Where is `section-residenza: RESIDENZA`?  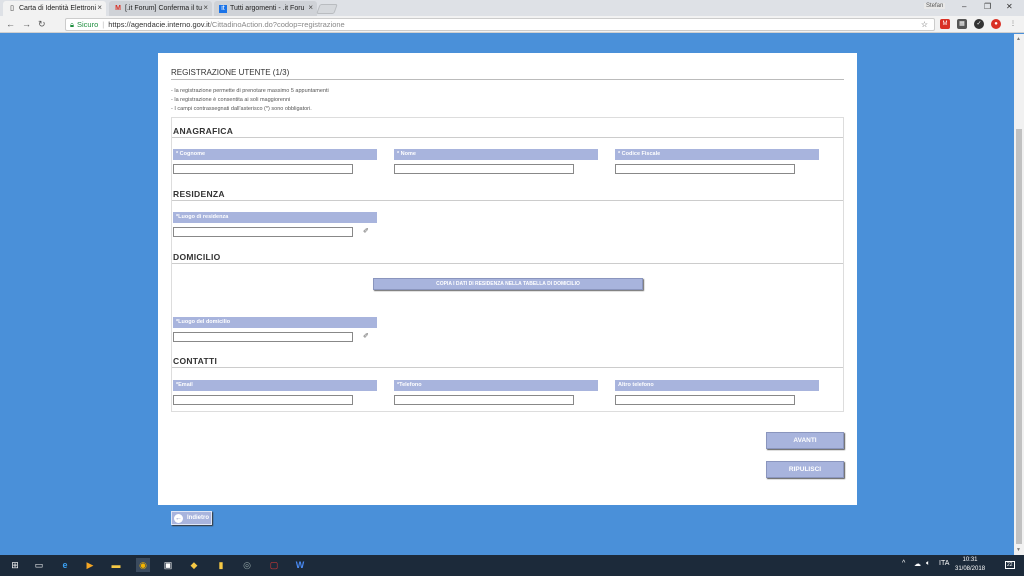
section-residenza: RESIDENZA is located at coordinates (199, 194).